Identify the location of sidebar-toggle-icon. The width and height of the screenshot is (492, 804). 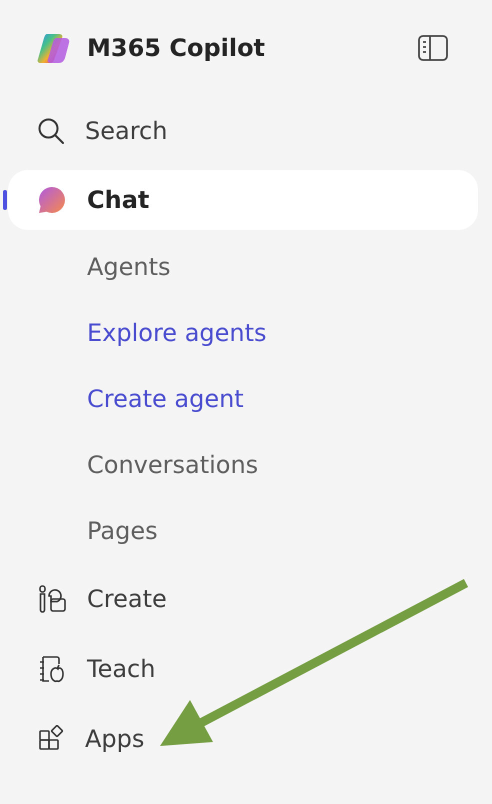
(433, 48).